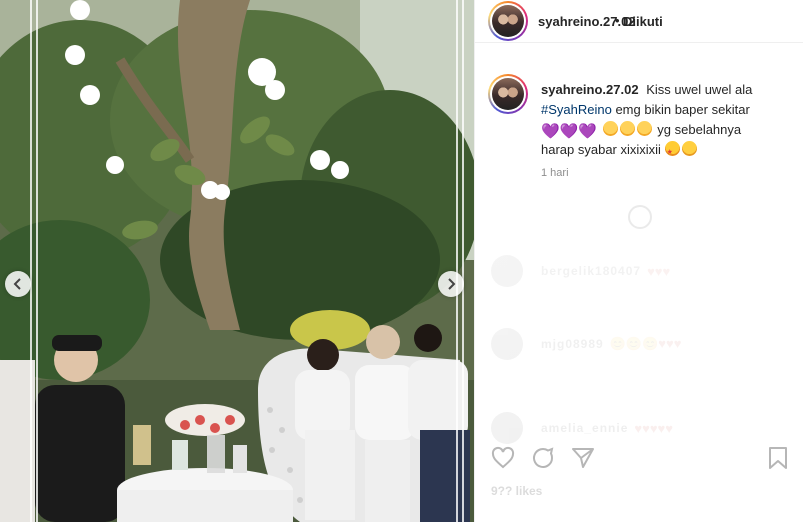 The height and width of the screenshot is (522, 803). I want to click on likes-count: 9?? likes, so click(516, 491).